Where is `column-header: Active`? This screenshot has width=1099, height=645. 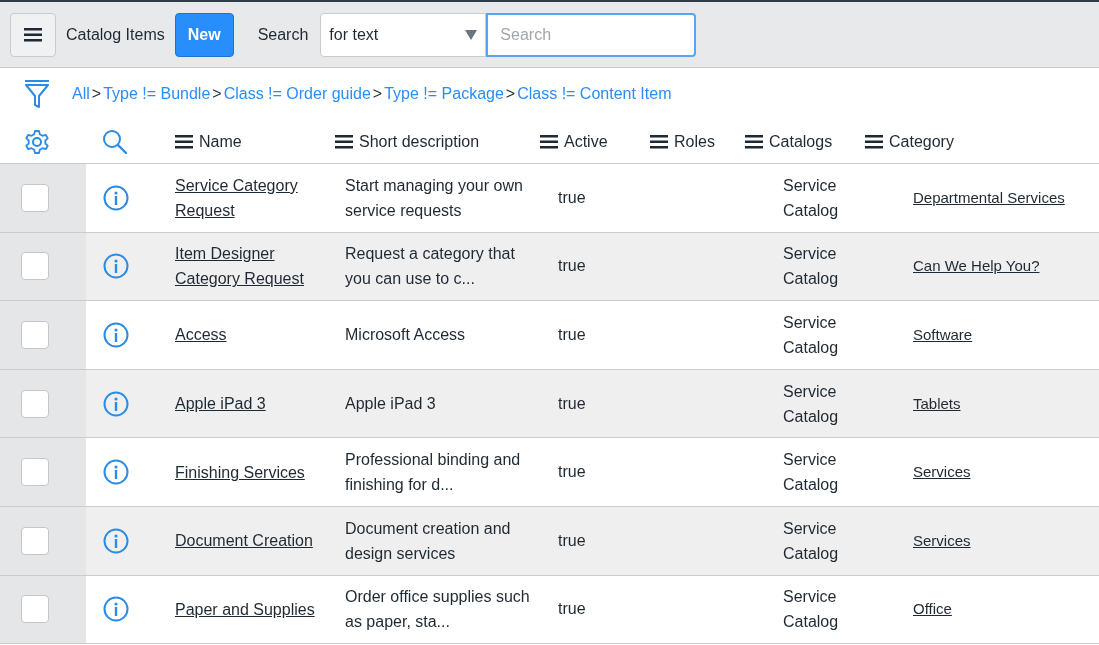
column-header: Active is located at coordinates (586, 141).